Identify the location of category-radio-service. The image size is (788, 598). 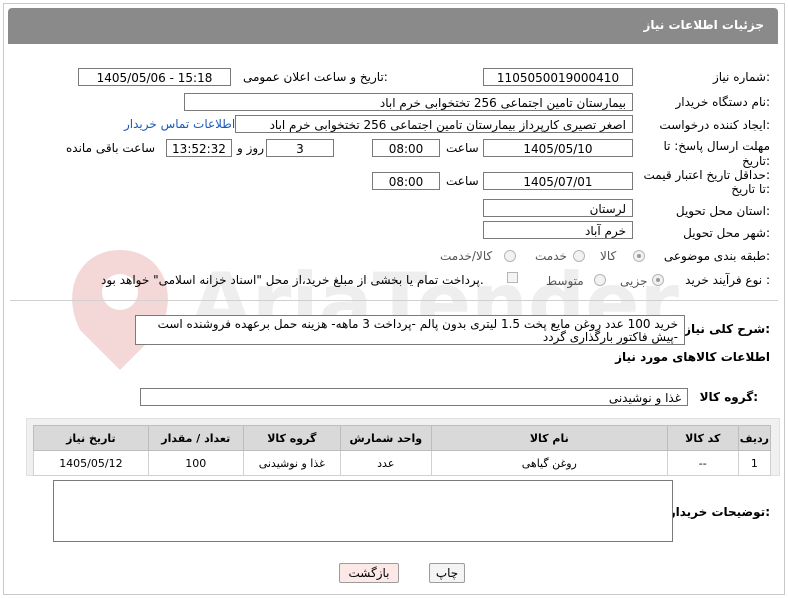
(579, 256).